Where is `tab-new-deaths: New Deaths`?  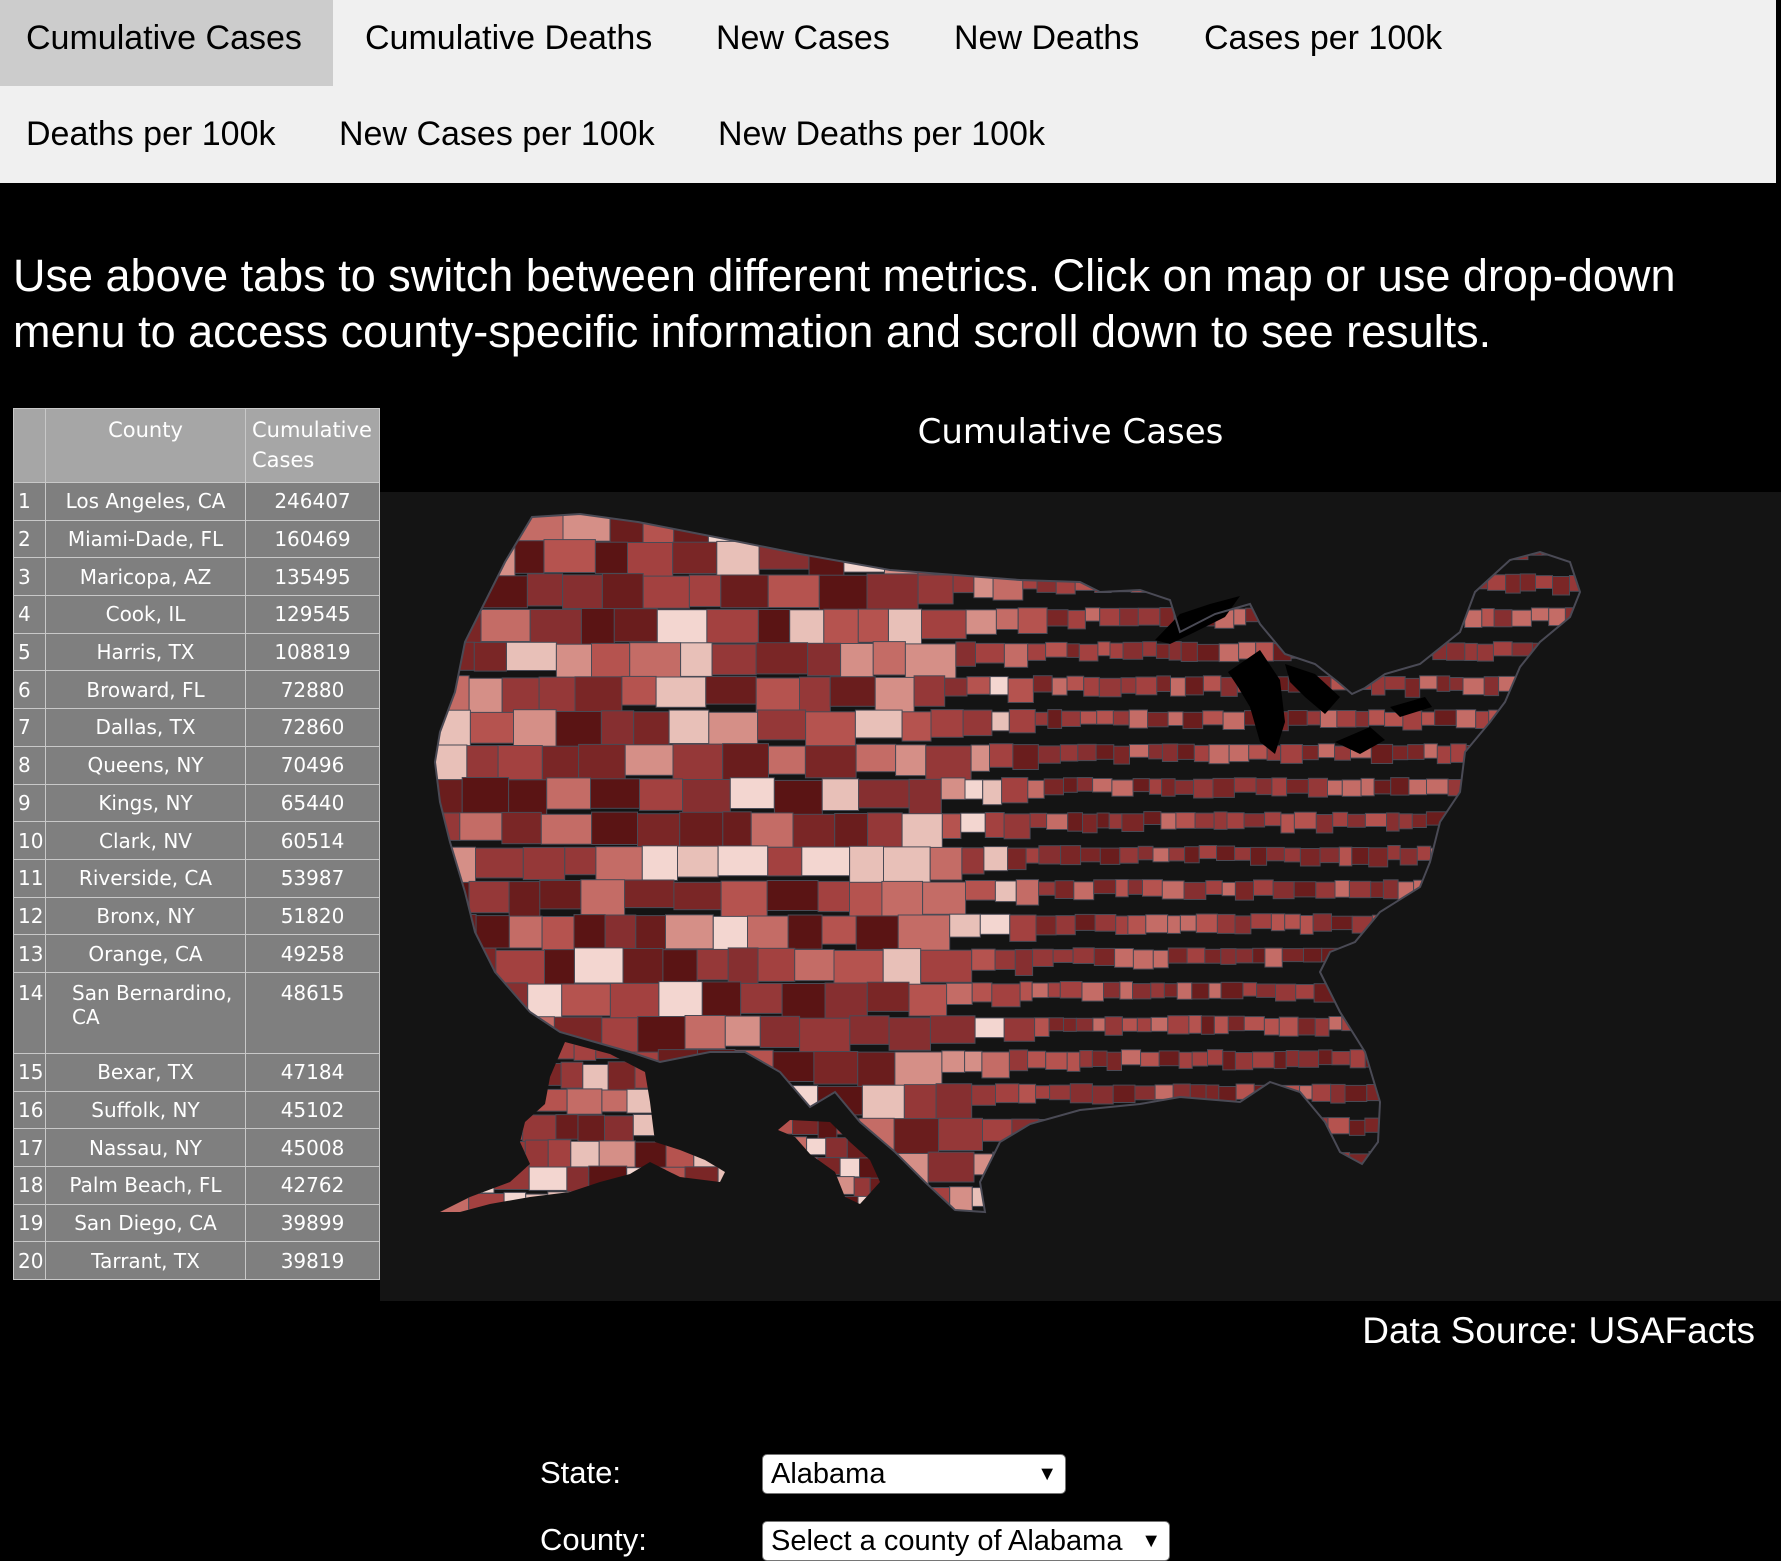
tab-new-deaths: New Deaths is located at coordinates (1046, 43).